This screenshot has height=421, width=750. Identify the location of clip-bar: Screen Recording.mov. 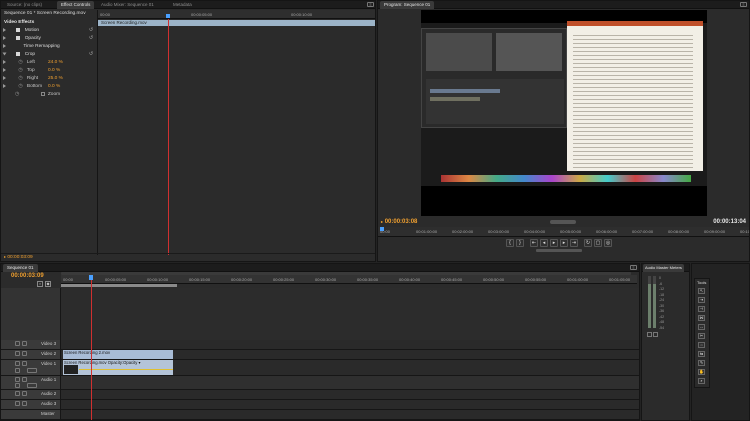
(236, 23).